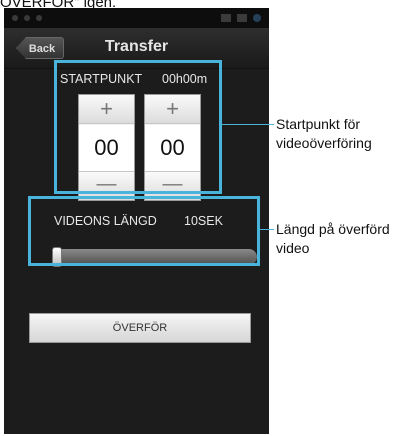 This screenshot has width=415, height=436. What do you see at coordinates (318, 124) in the screenshot?
I see `start-callout-line1: Startpunkt för` at bounding box center [318, 124].